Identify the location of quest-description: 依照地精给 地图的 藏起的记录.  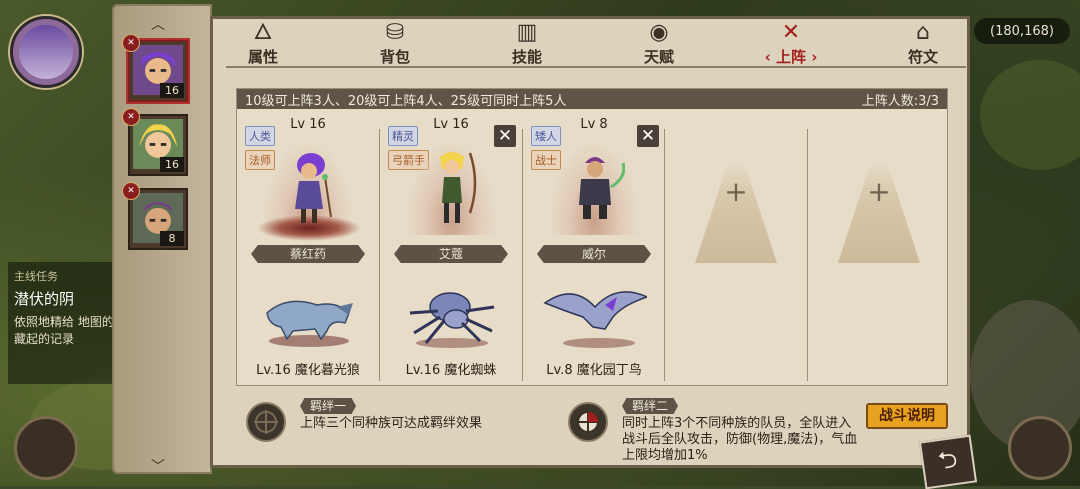
(64, 330).